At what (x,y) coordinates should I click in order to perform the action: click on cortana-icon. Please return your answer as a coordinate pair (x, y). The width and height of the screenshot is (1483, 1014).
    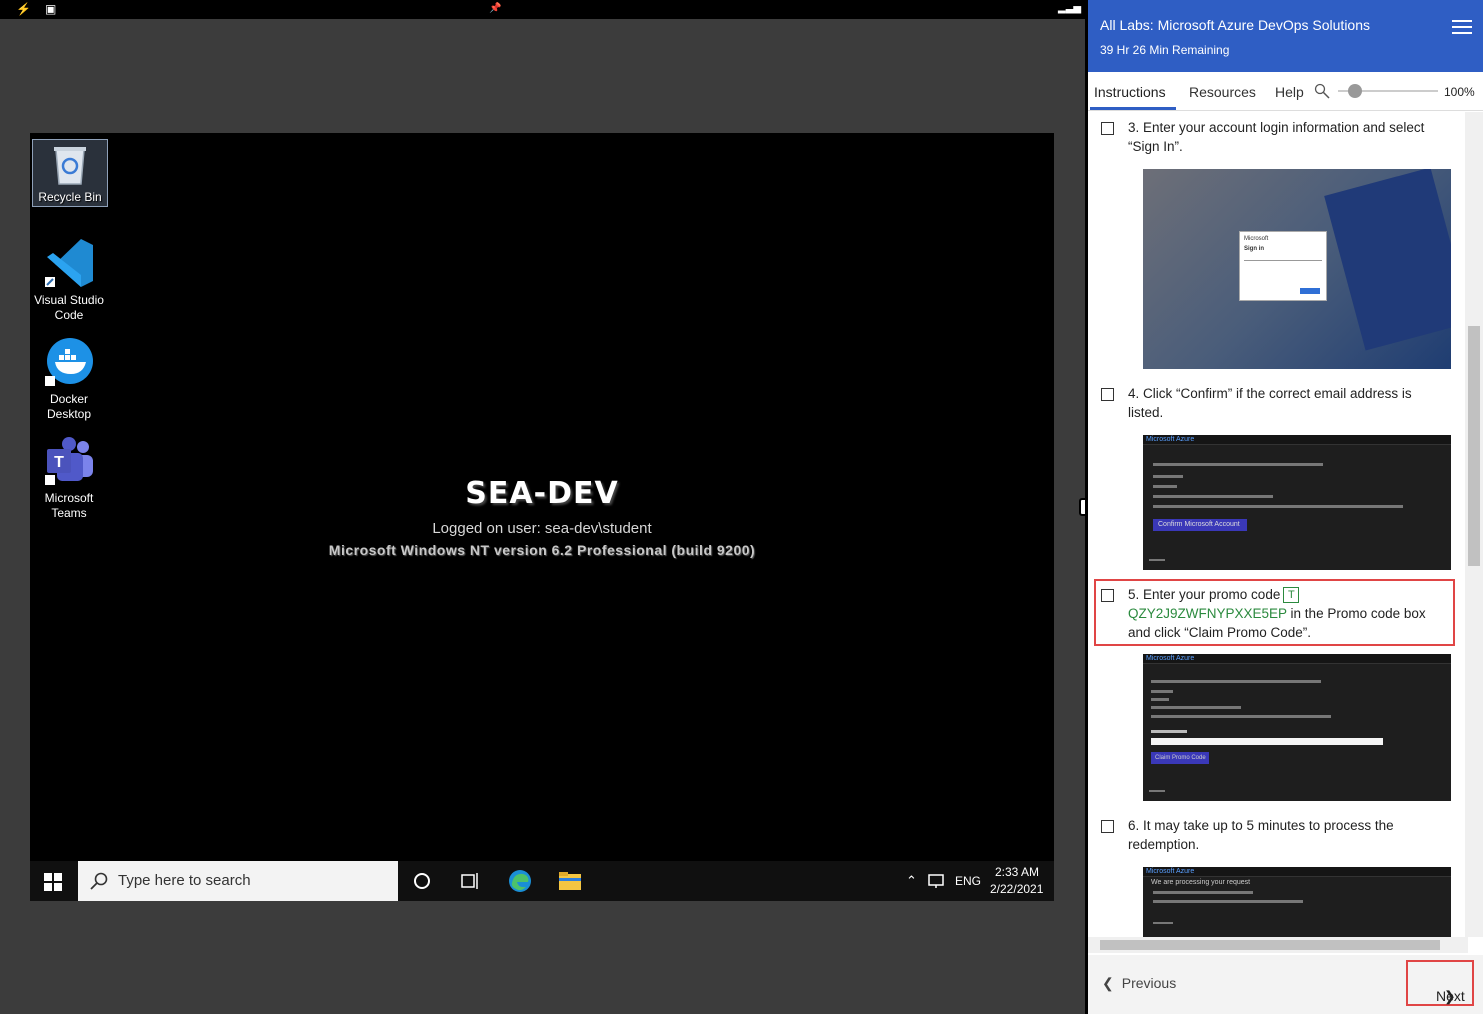
    Looking at the image, I should click on (422, 881).